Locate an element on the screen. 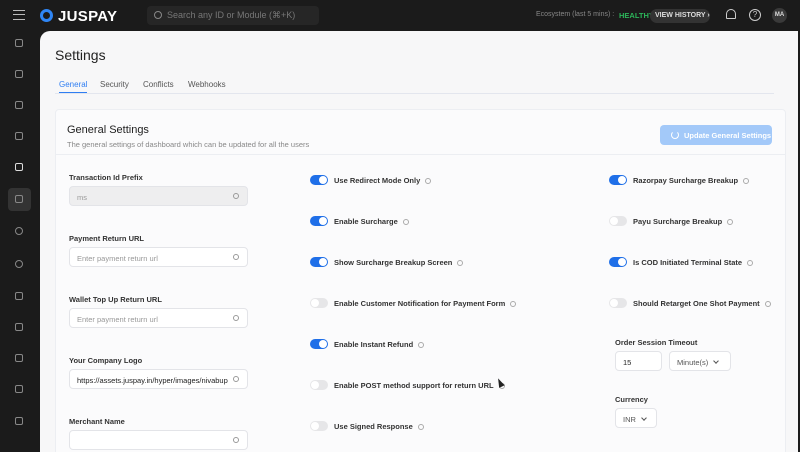 This screenshot has height=452, width=800. toggle-label: Enable Instant Refund is located at coordinates (379, 344).